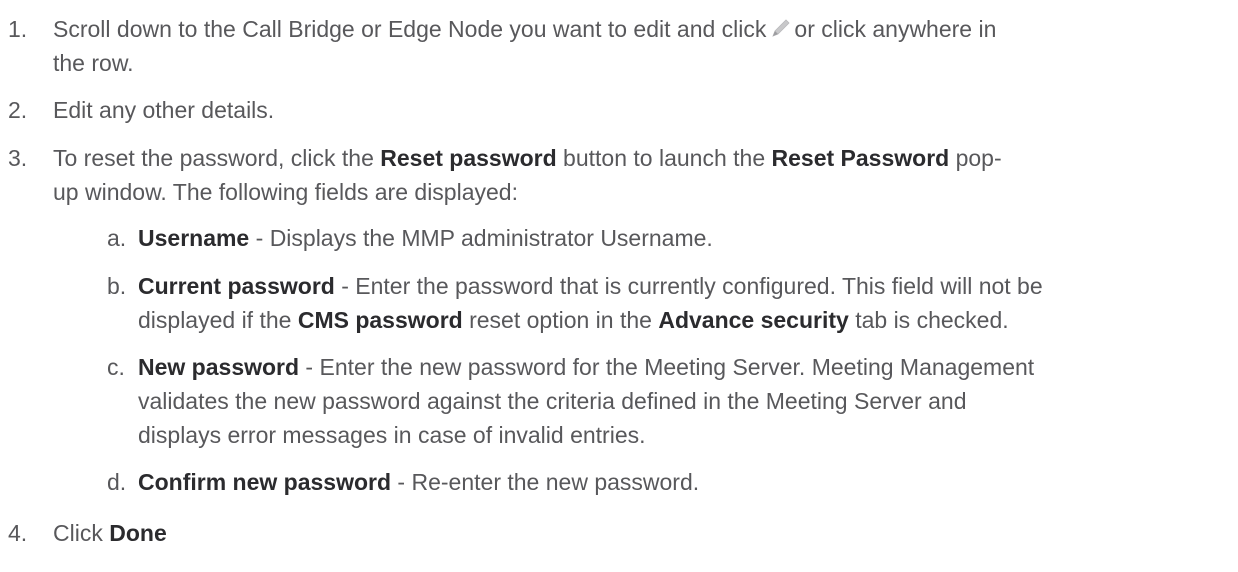 Image resolution: width=1238 pixels, height=572 pixels. Describe the element at coordinates (18, 158) in the screenshot. I see `step-number: 3.` at that location.